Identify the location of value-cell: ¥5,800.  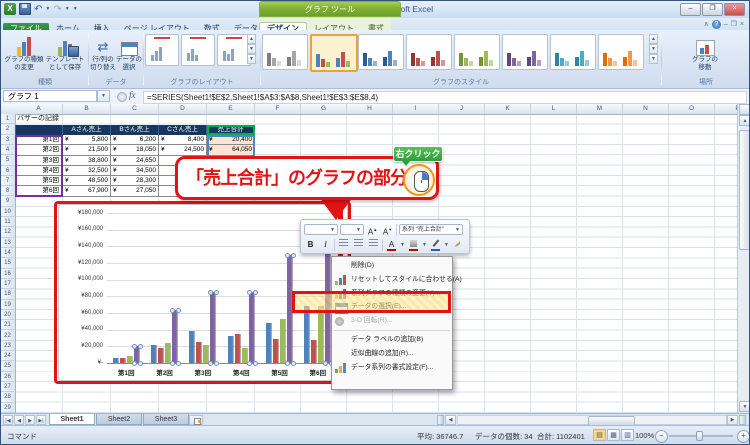
(87, 140).